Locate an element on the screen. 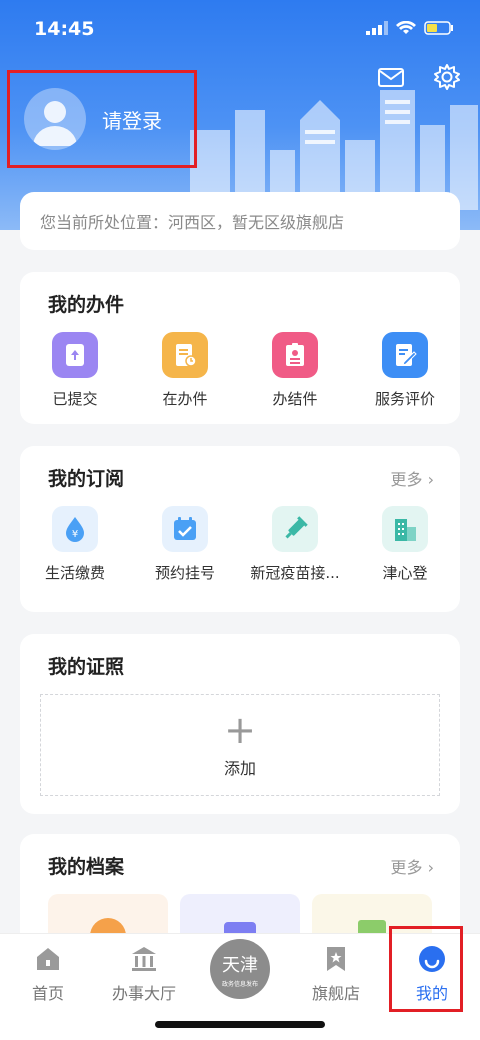  home-icon is located at coordinates (48, 959).